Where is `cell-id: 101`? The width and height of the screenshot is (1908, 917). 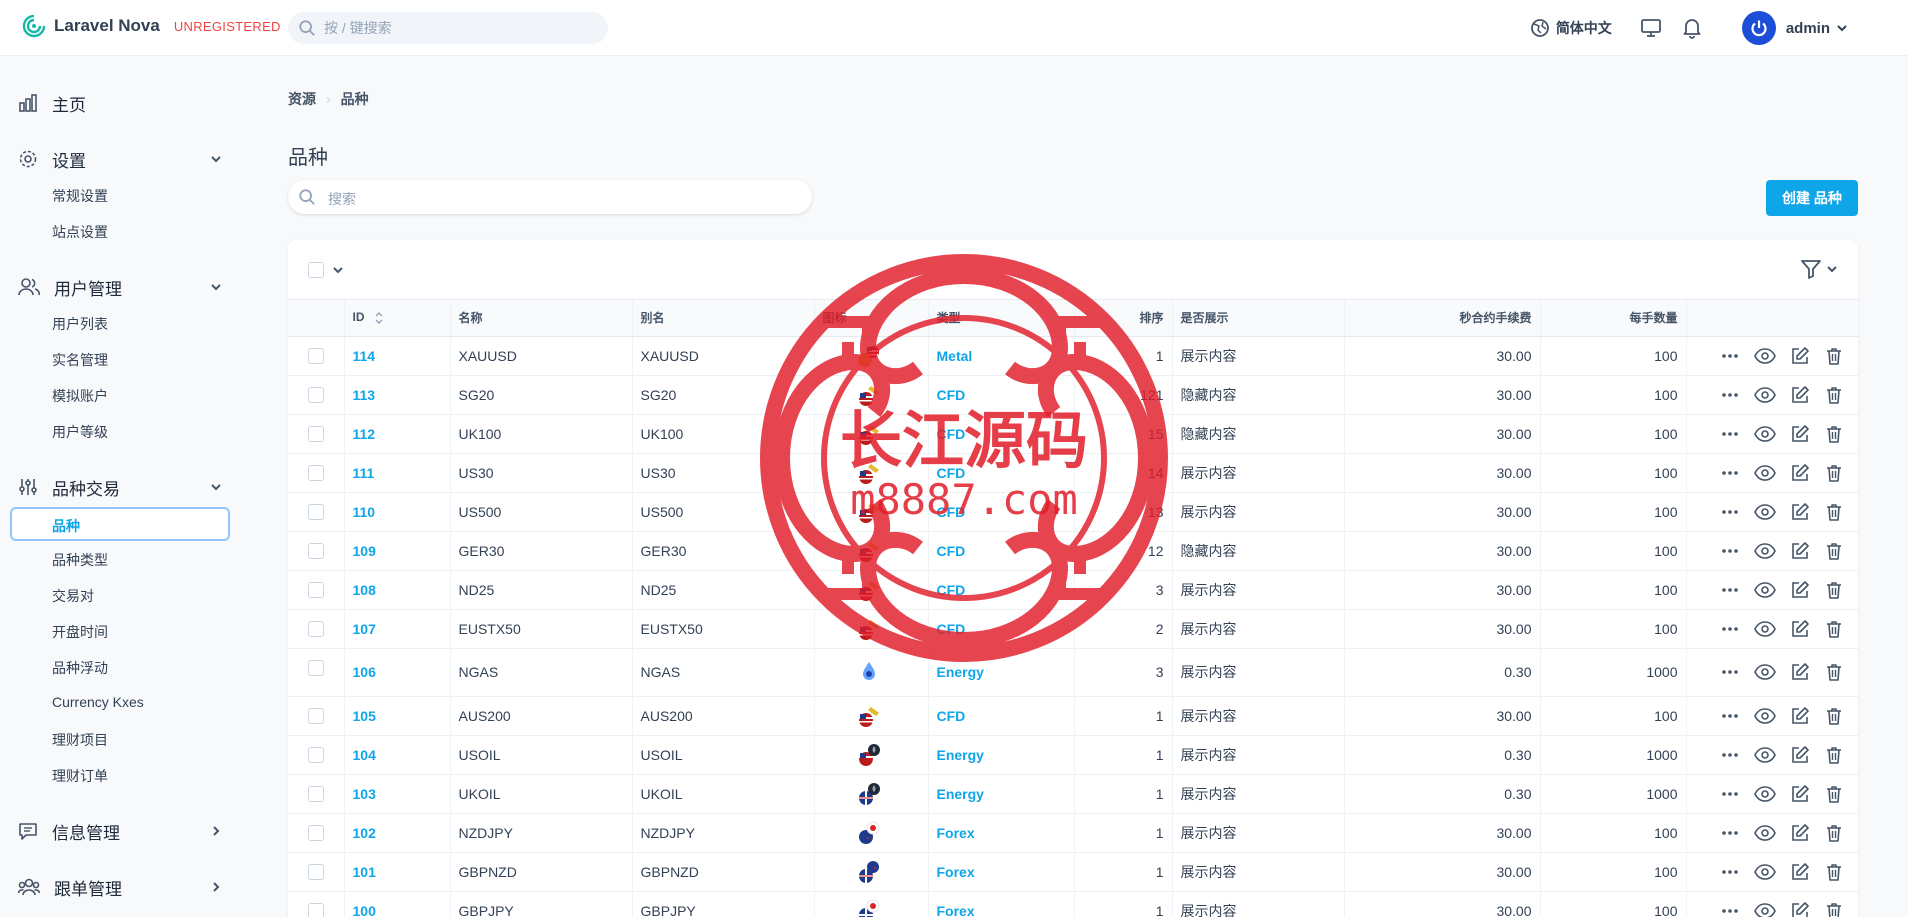
cell-id: 101 is located at coordinates (397, 872).